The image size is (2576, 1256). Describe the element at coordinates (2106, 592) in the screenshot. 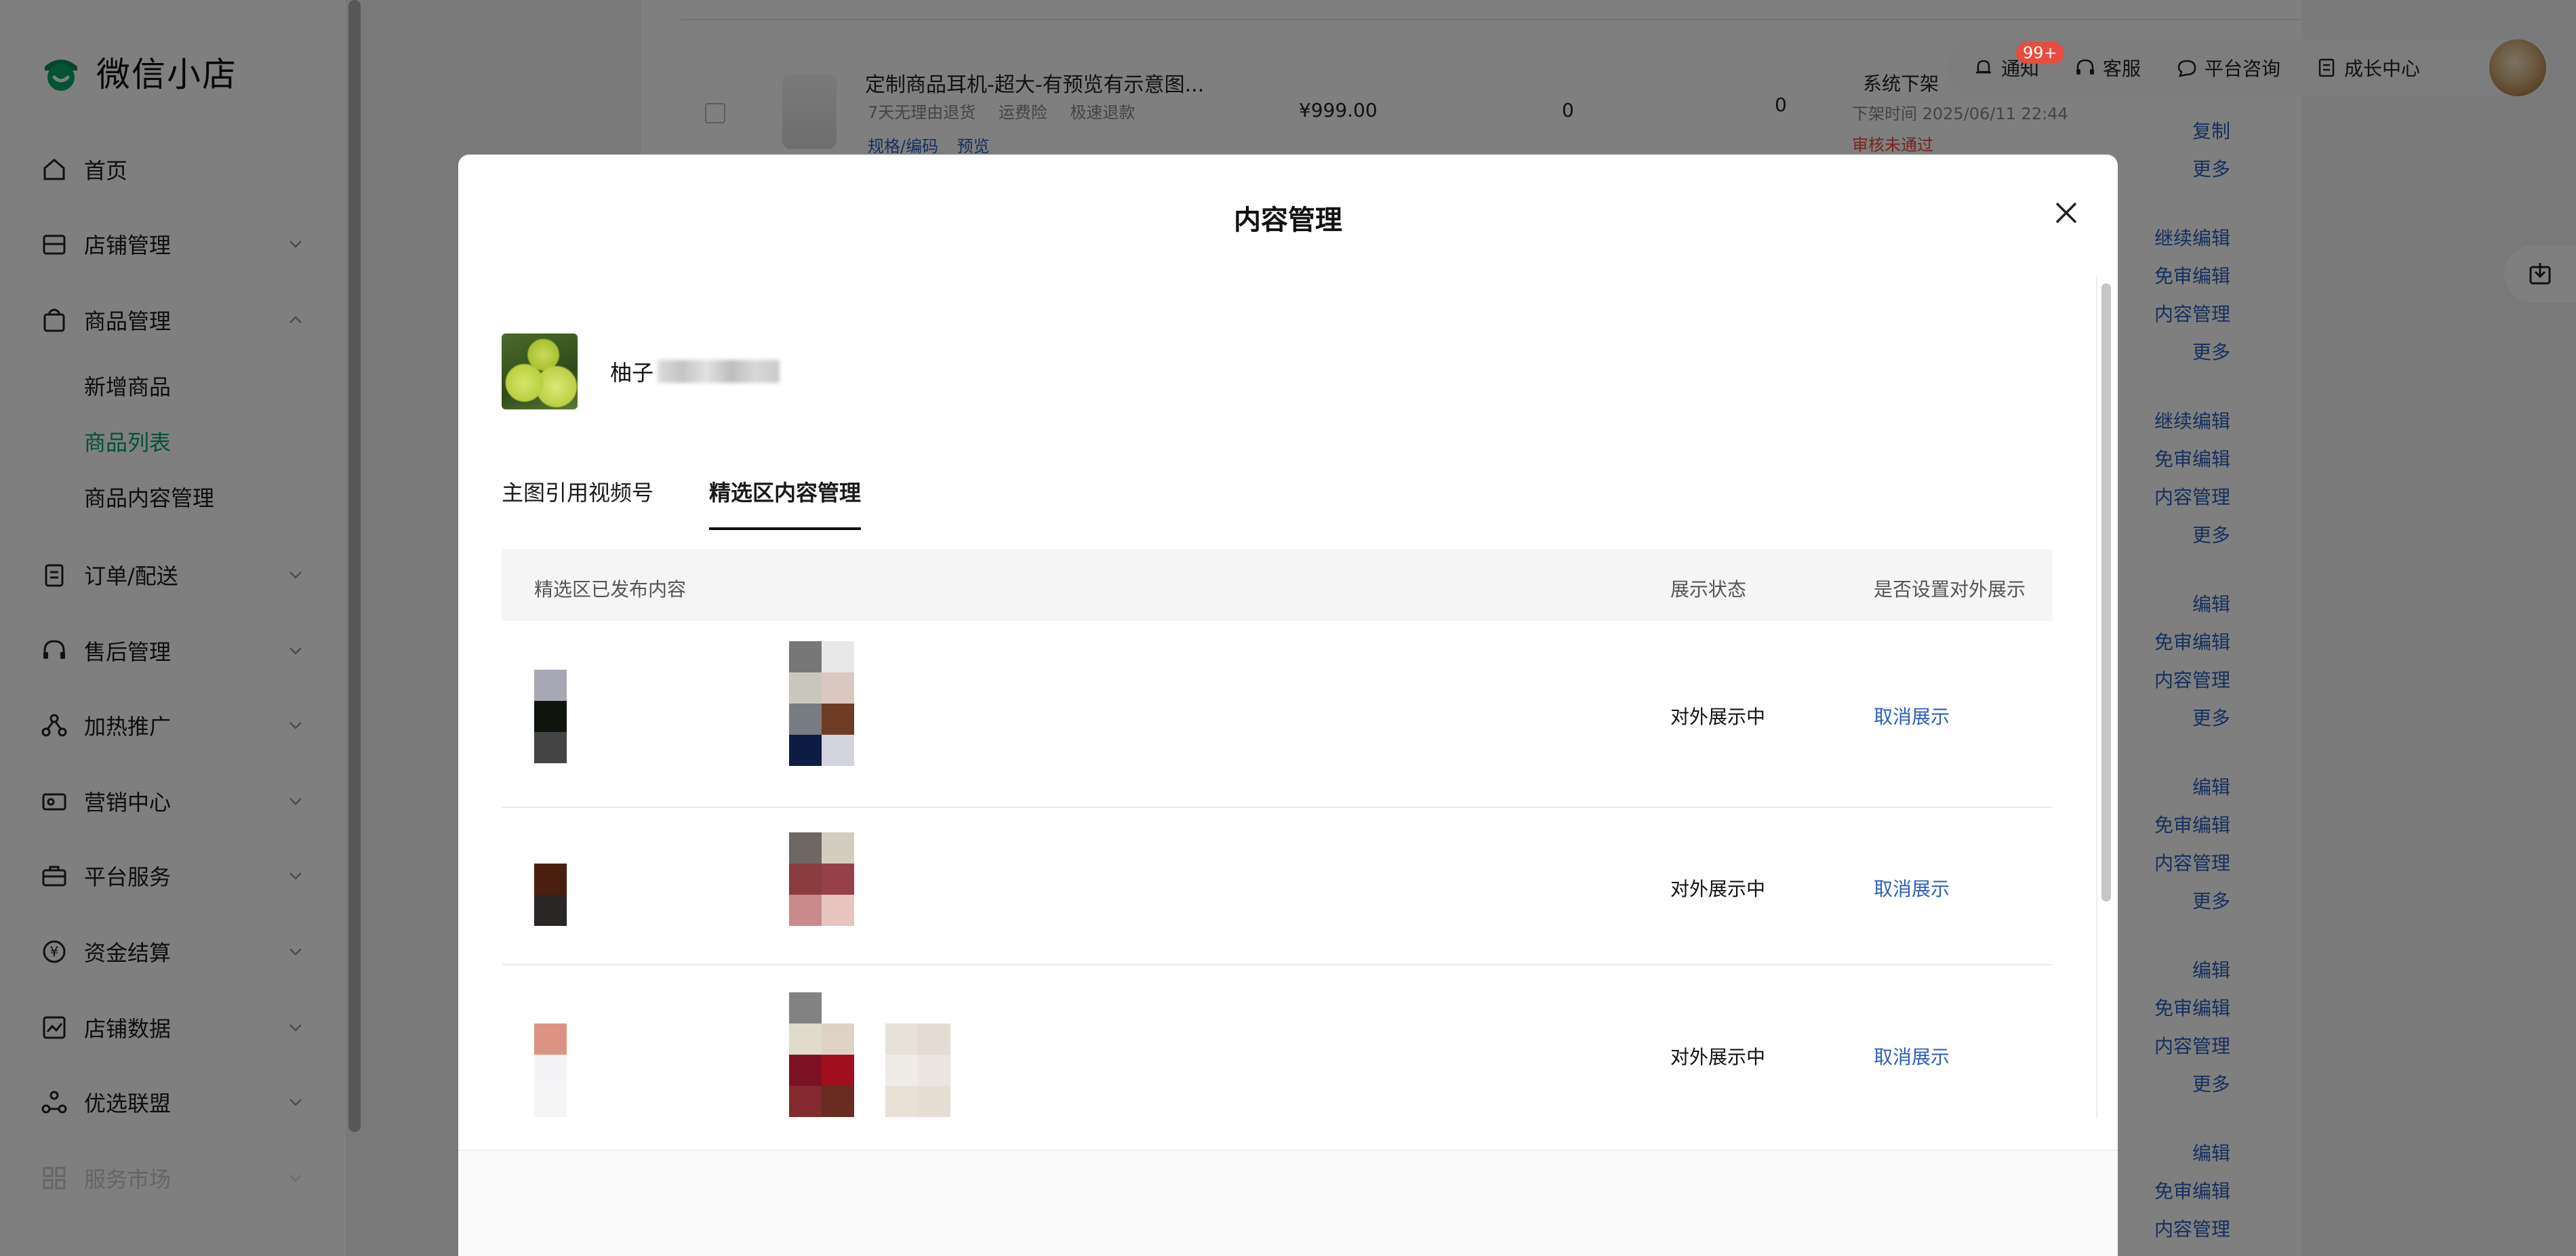

I see `modal-scrollbar` at that location.